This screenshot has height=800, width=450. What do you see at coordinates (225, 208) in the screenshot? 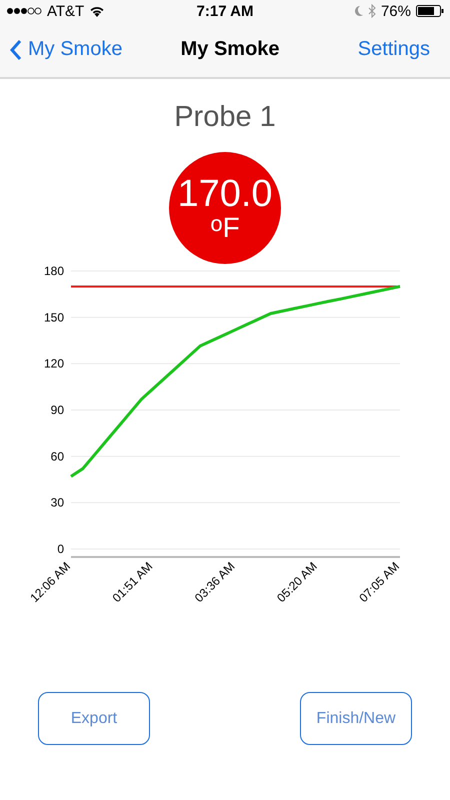
I see `temperature-badge: 170.0 $^{o}$F` at bounding box center [225, 208].